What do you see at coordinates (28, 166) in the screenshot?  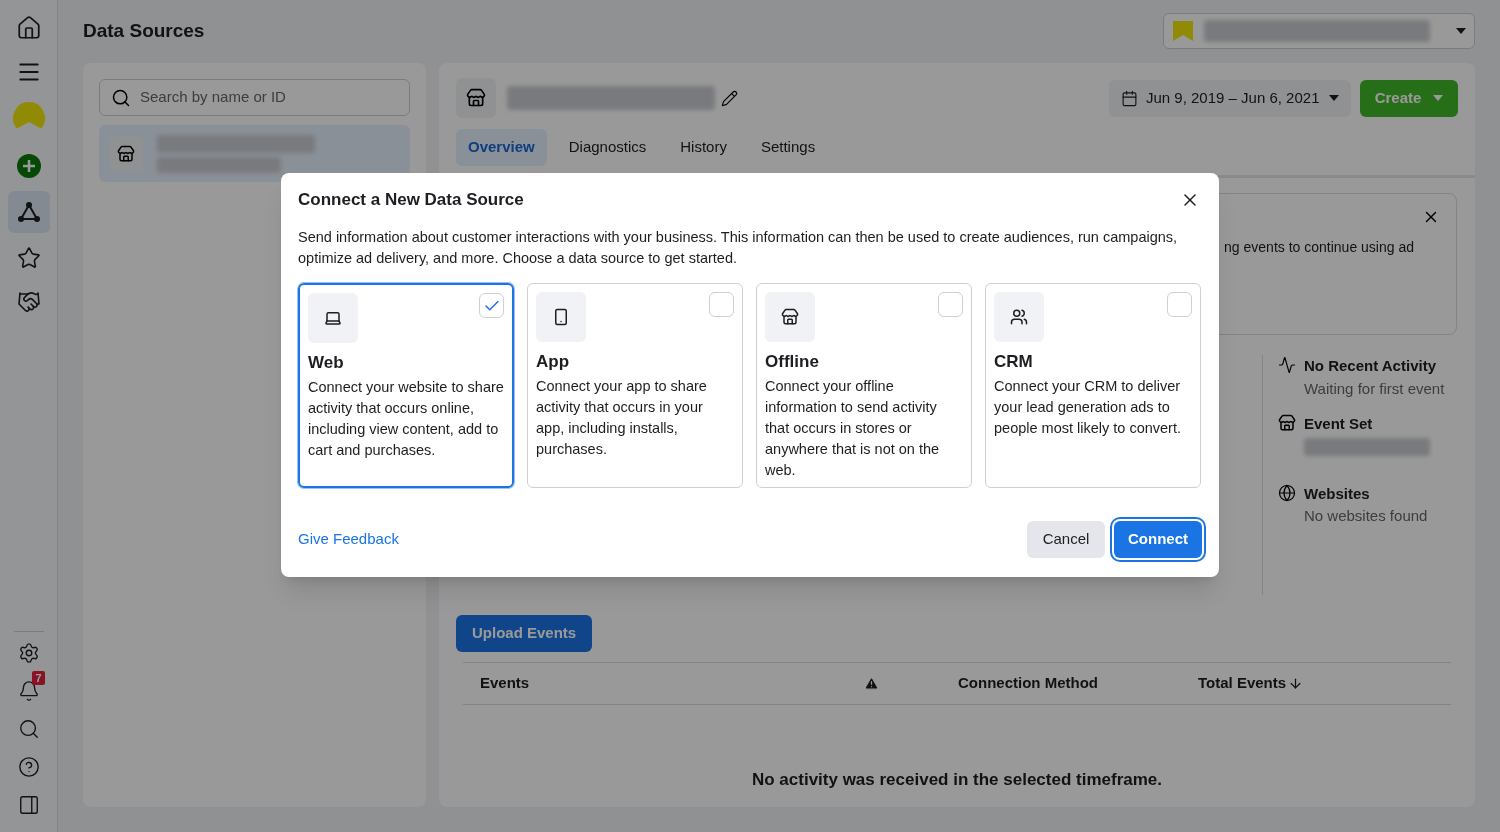 I see `add-icon` at bounding box center [28, 166].